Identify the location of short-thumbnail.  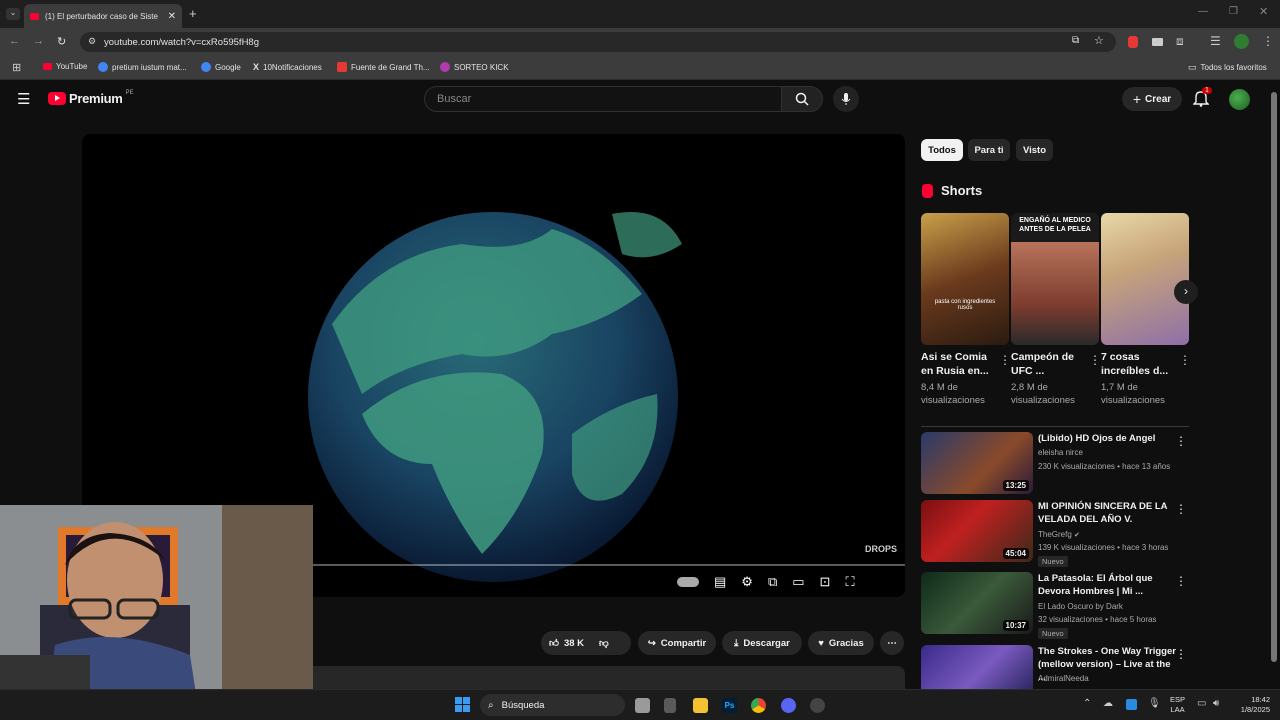
(1145, 279).